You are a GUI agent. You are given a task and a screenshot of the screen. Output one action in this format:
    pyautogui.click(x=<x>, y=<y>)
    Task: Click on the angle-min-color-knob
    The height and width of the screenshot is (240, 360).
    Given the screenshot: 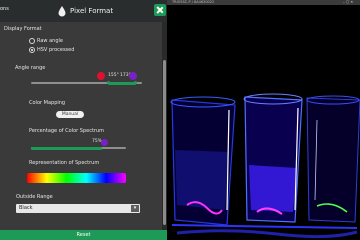 What is the action you would take?
    pyautogui.click(x=101, y=76)
    